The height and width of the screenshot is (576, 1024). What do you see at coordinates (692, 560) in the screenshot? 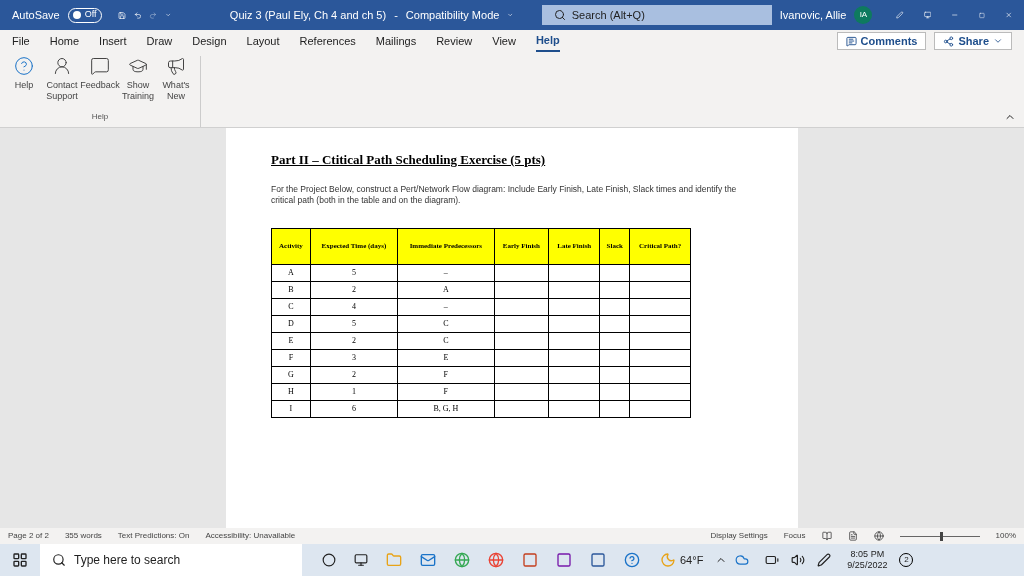
I see `temperature: 64°F` at bounding box center [692, 560].